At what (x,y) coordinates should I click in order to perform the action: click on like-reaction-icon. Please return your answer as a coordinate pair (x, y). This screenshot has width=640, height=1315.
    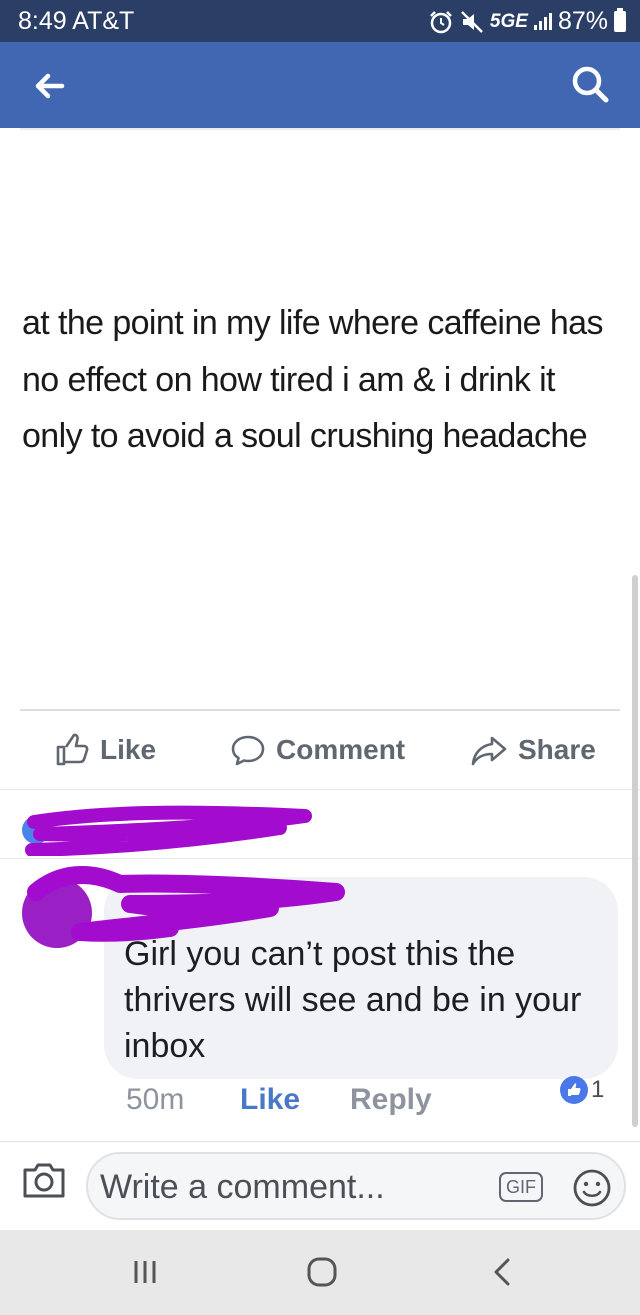
    Looking at the image, I should click on (574, 1090).